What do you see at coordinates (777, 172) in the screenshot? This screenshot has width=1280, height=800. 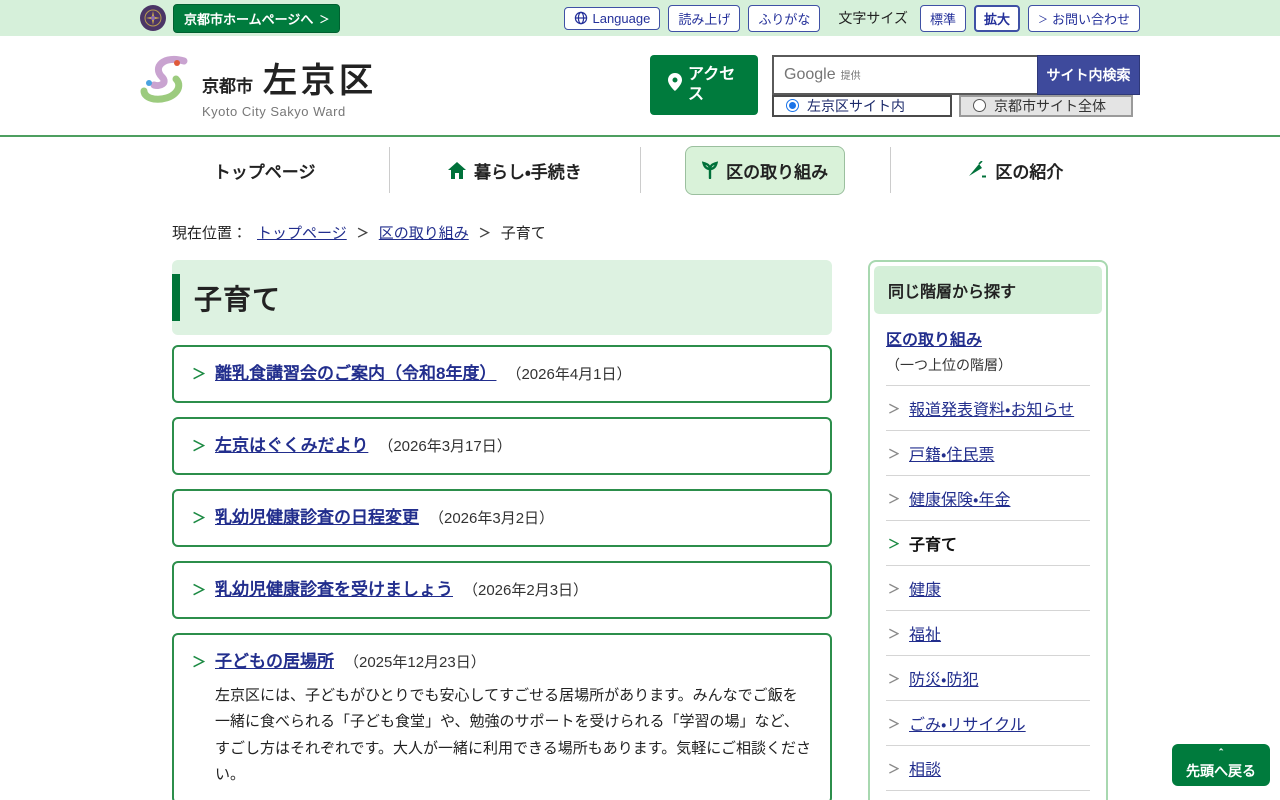 I see `nav-ward-initiatives-label: 区の取り組み` at bounding box center [777, 172].